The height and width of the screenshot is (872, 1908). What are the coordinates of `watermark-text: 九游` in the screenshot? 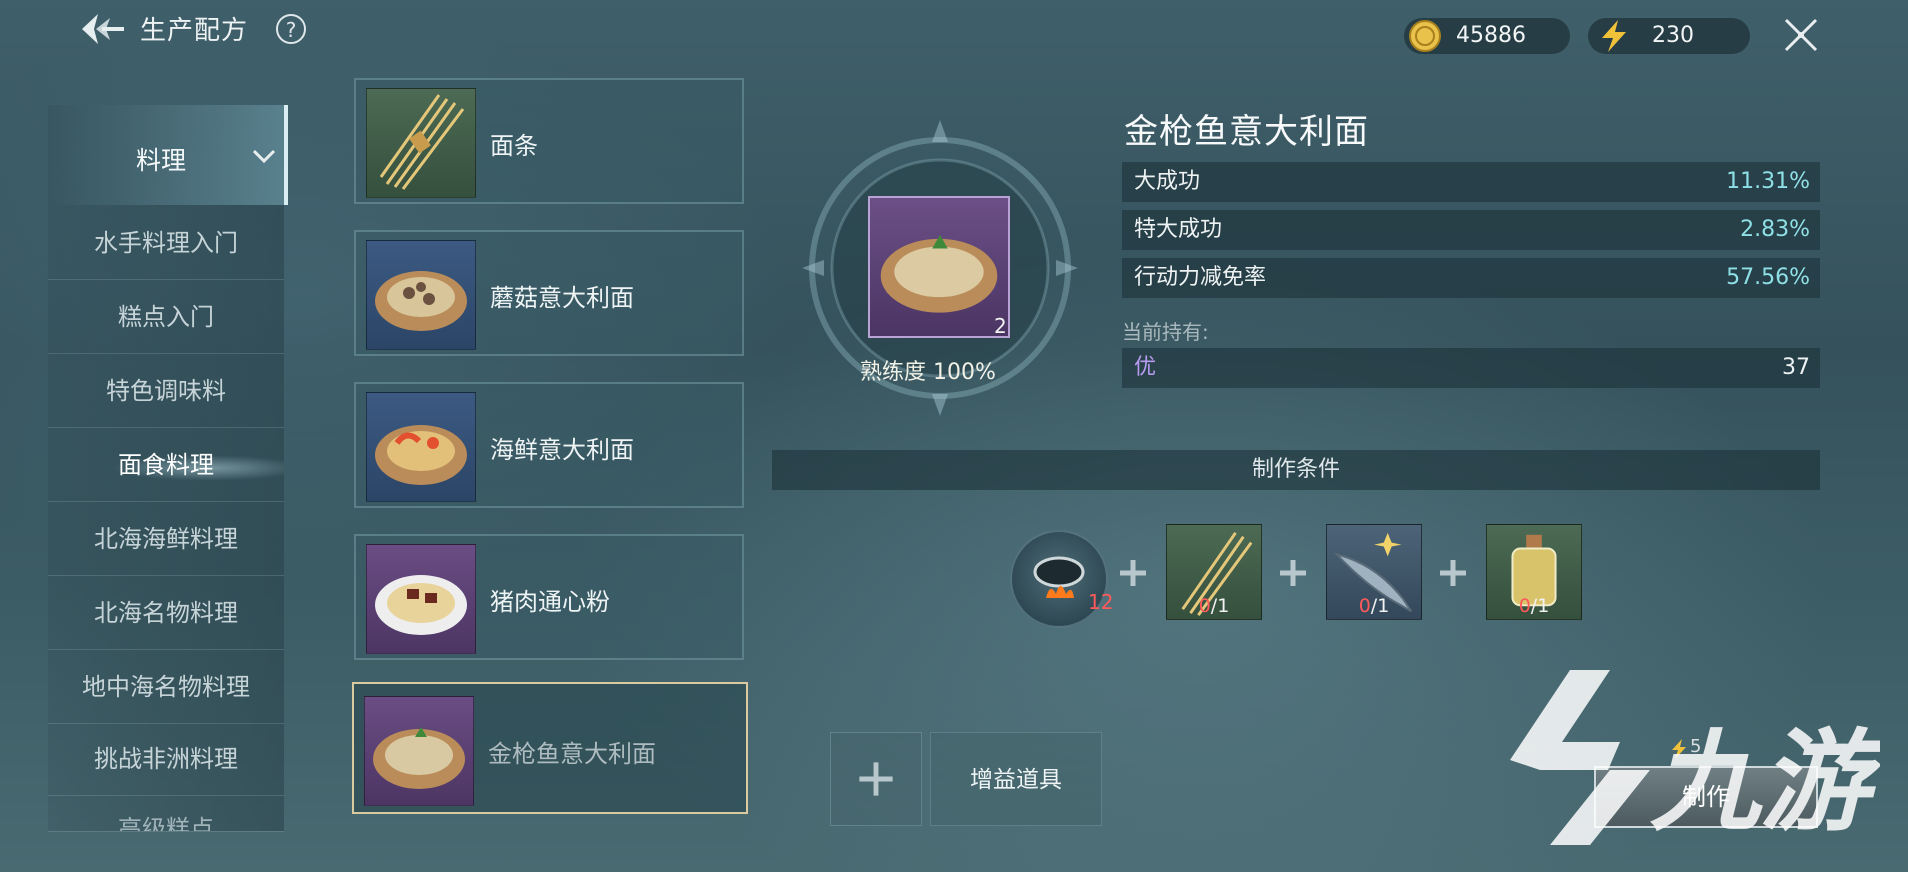 It's located at (1765, 782).